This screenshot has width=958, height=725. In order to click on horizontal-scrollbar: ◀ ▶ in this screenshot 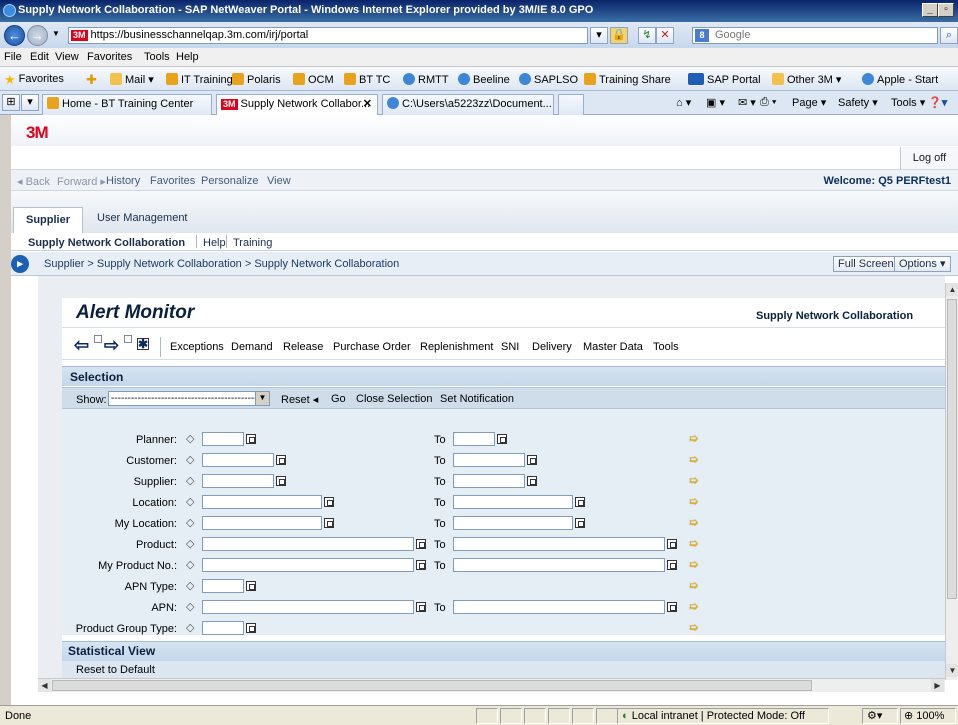, I will do `click(491, 685)`.